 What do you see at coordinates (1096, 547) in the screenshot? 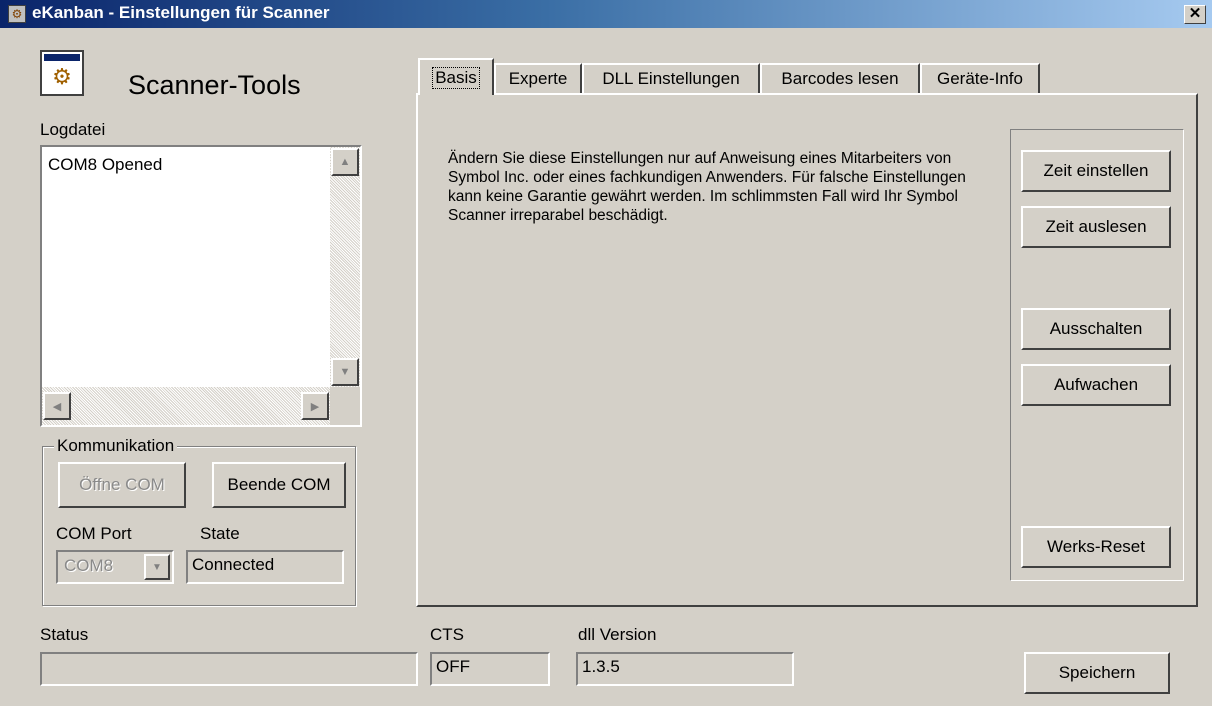
I see `factory-reset-button: Werks-Reset` at bounding box center [1096, 547].